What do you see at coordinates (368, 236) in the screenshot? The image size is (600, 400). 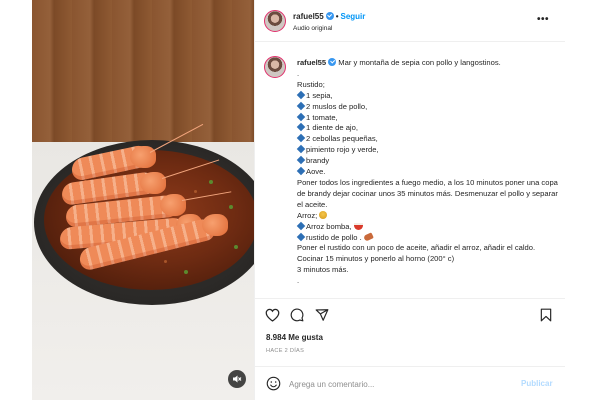 I see `poultry-leg-emoji-icon` at bounding box center [368, 236].